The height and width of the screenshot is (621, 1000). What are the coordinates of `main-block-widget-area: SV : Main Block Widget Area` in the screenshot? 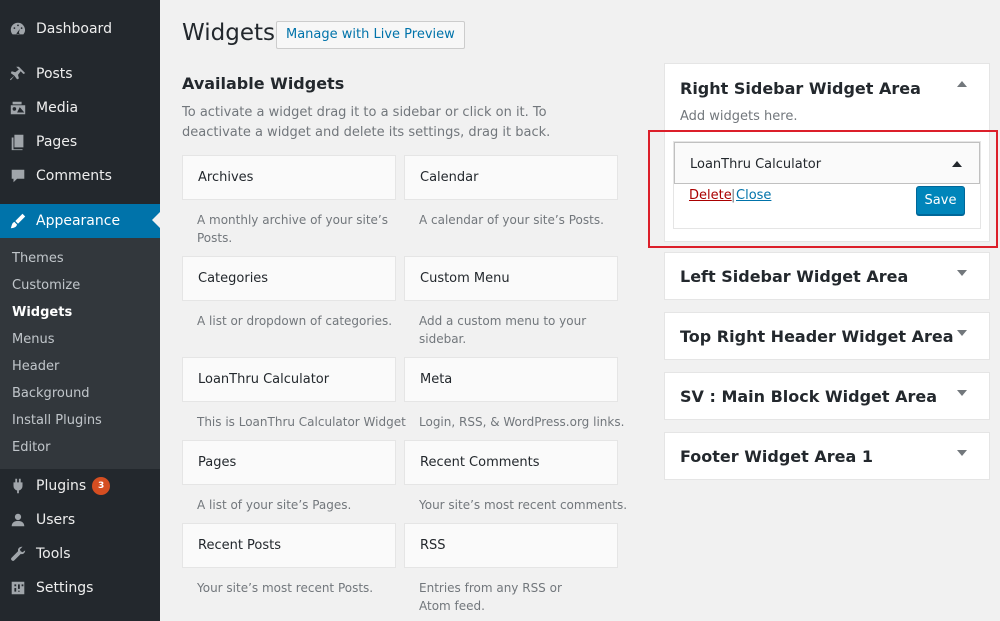 It's located at (827, 396).